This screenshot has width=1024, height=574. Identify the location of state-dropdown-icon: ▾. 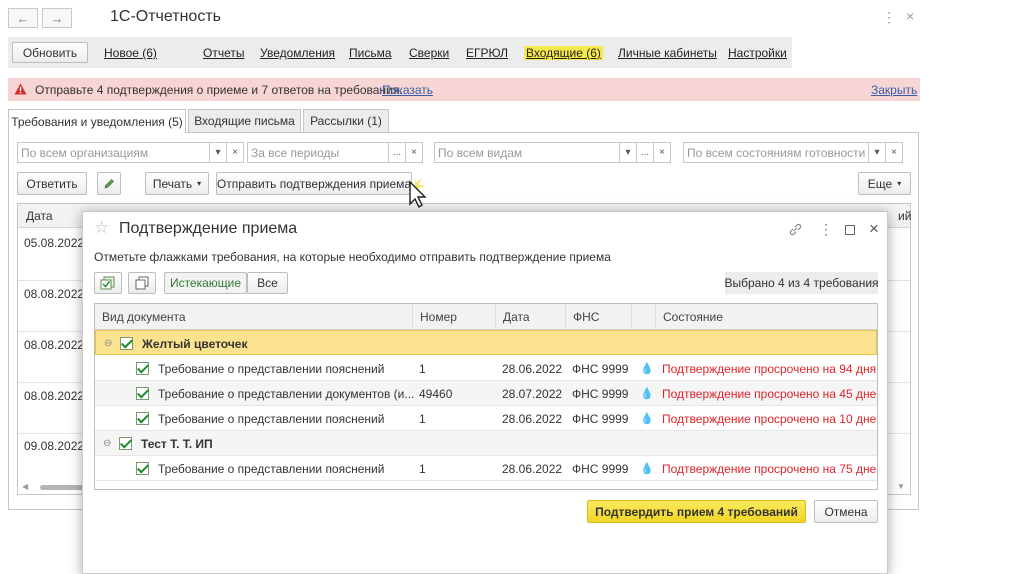
(877, 152).